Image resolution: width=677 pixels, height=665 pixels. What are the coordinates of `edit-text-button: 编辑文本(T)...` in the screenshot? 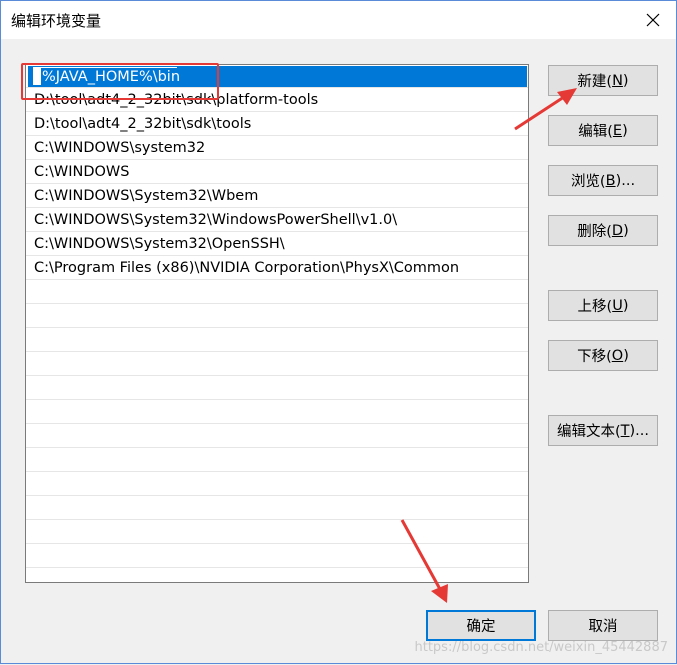 It's located at (603, 430).